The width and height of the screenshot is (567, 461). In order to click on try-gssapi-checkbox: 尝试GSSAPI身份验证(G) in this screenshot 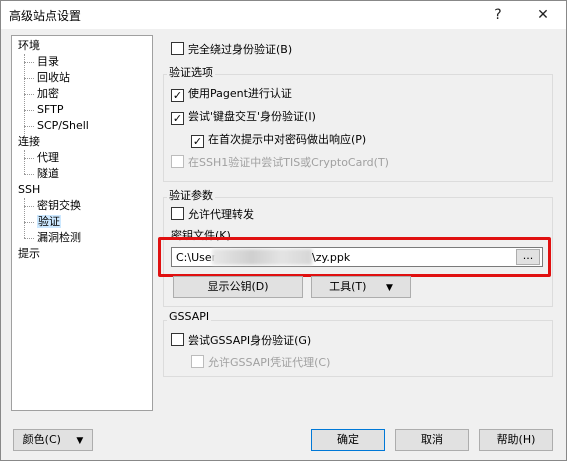, I will do `click(241, 341)`.